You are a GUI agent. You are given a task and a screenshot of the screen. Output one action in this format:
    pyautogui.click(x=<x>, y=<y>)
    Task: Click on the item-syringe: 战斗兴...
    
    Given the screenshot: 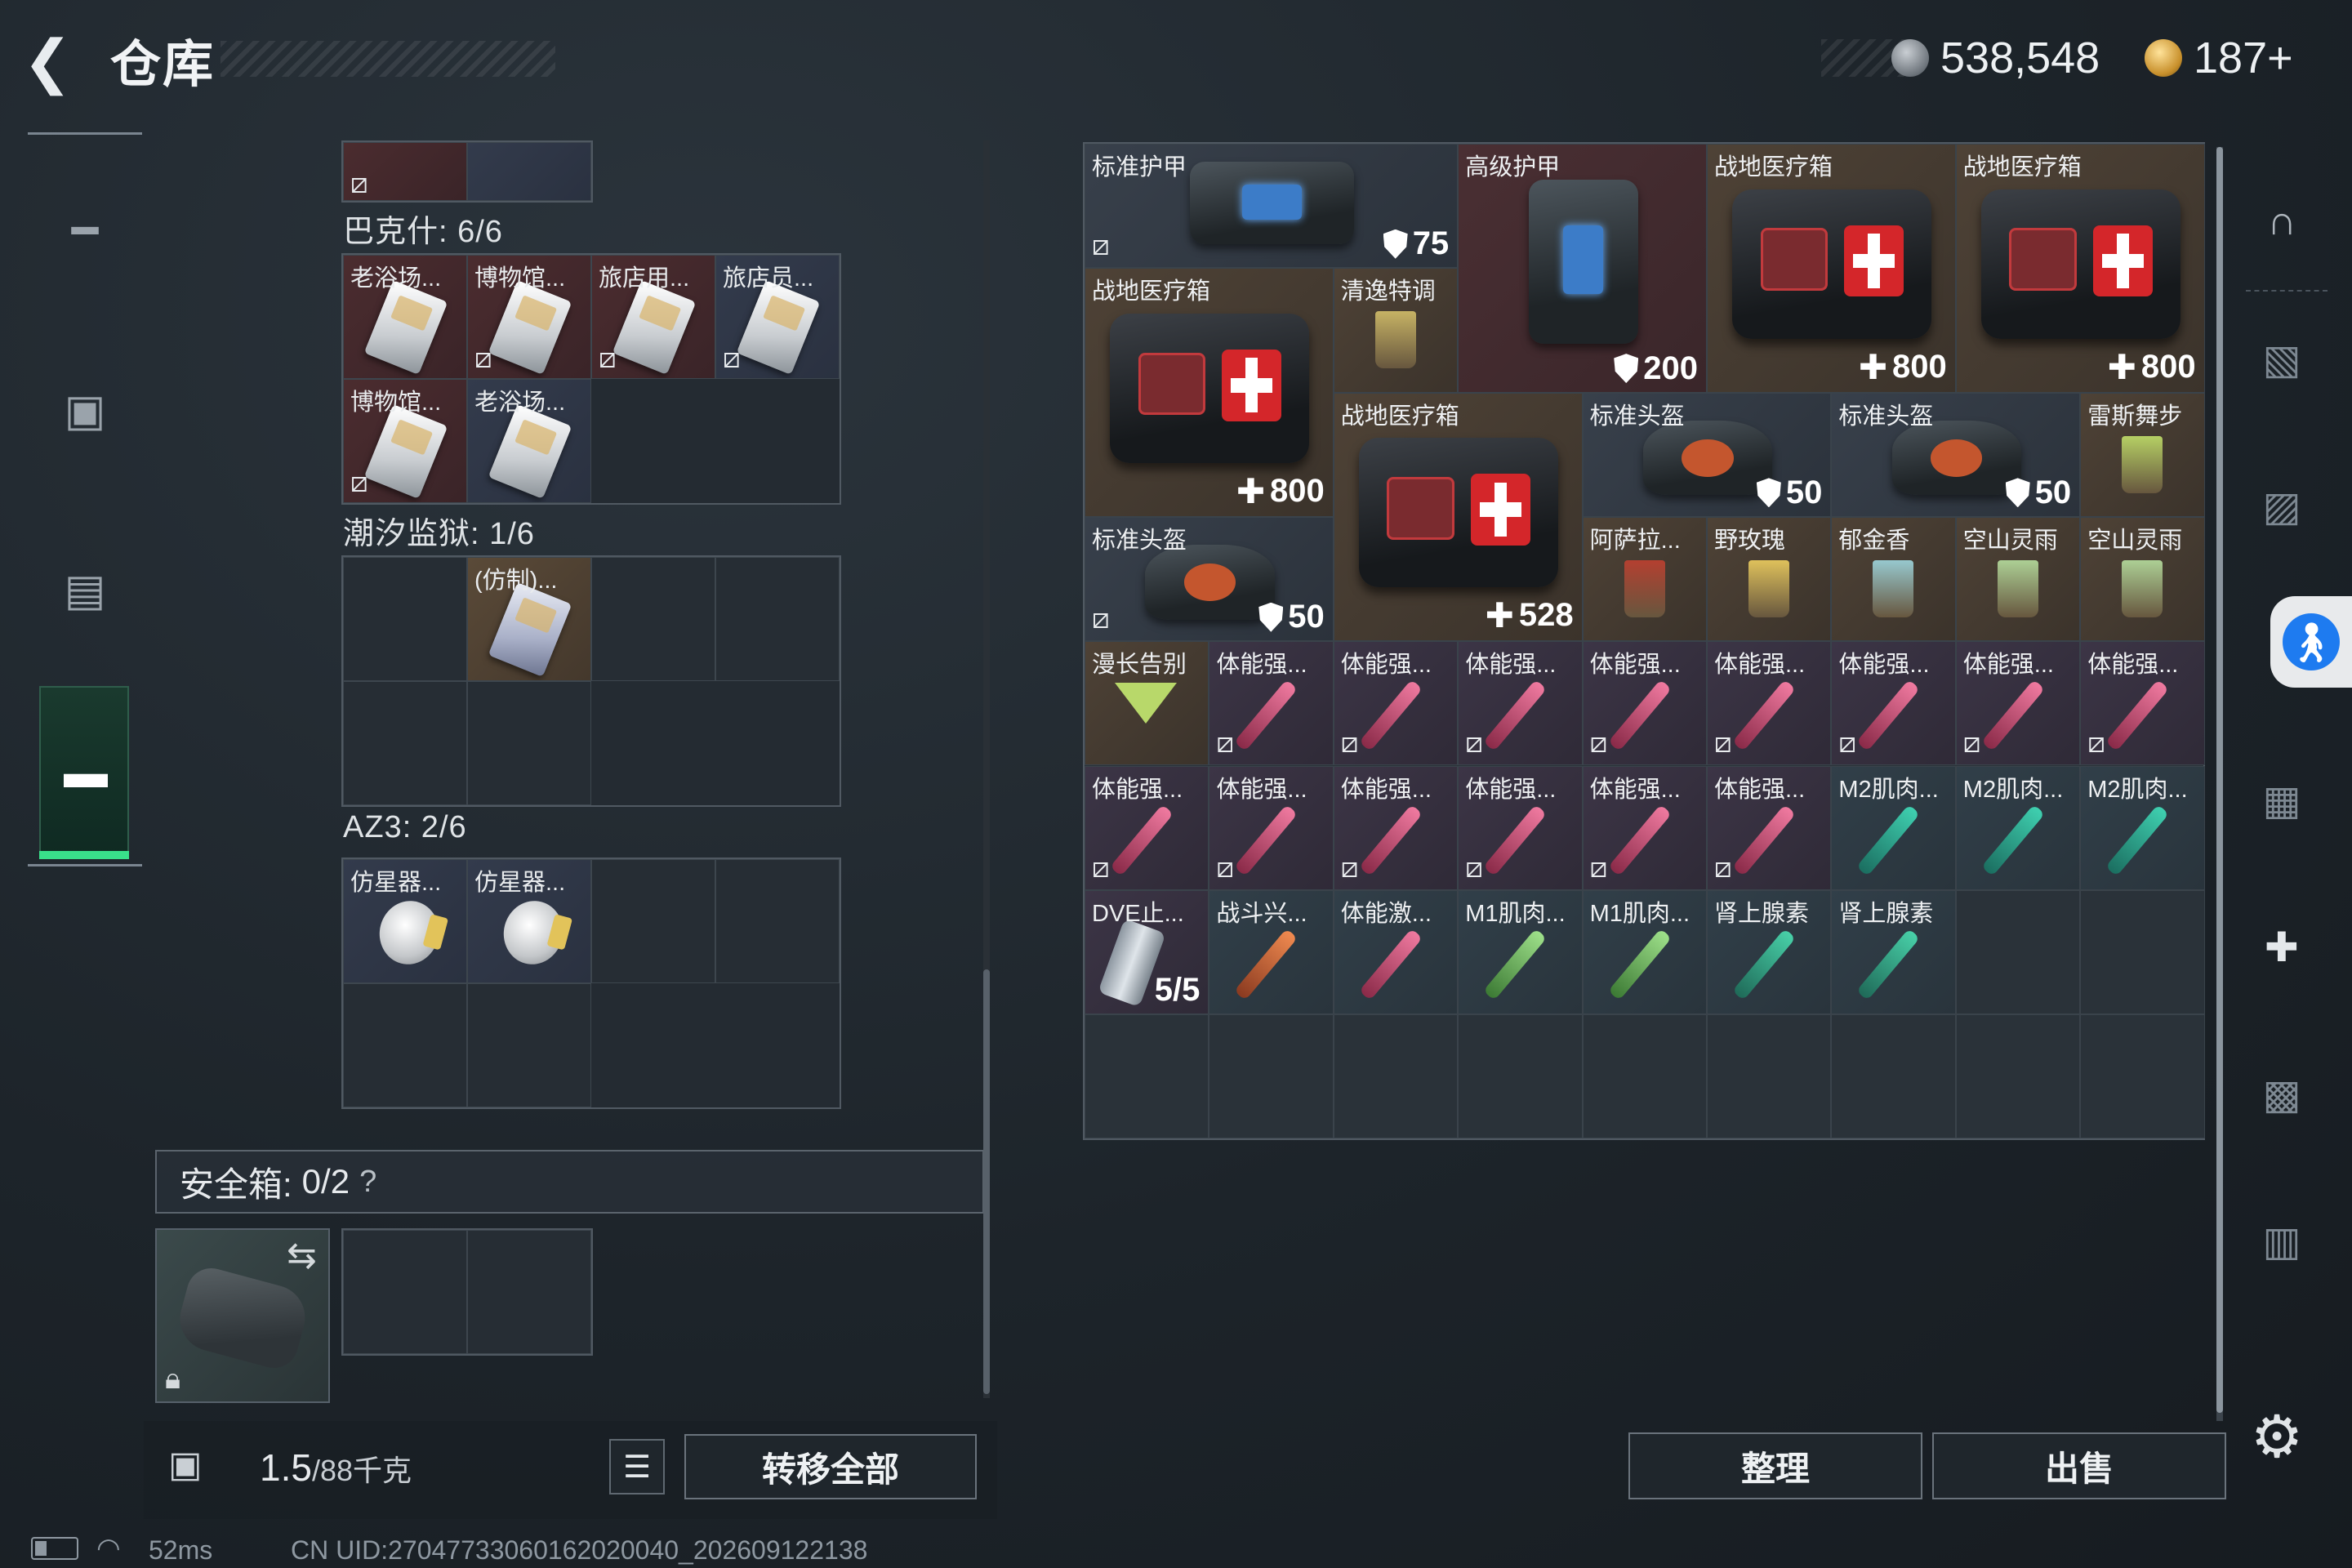 What is the action you would take?
    pyautogui.click(x=1271, y=952)
    